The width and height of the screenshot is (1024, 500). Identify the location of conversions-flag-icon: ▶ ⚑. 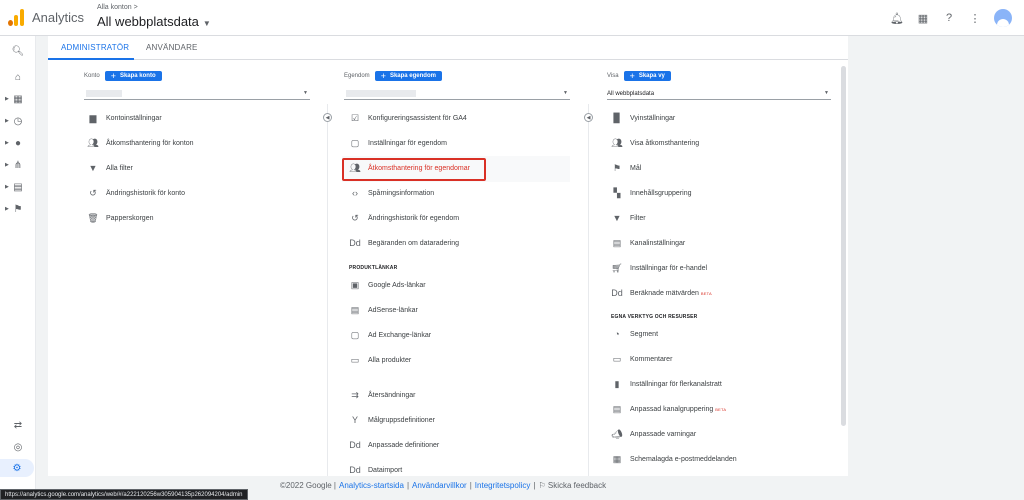
(18, 209).